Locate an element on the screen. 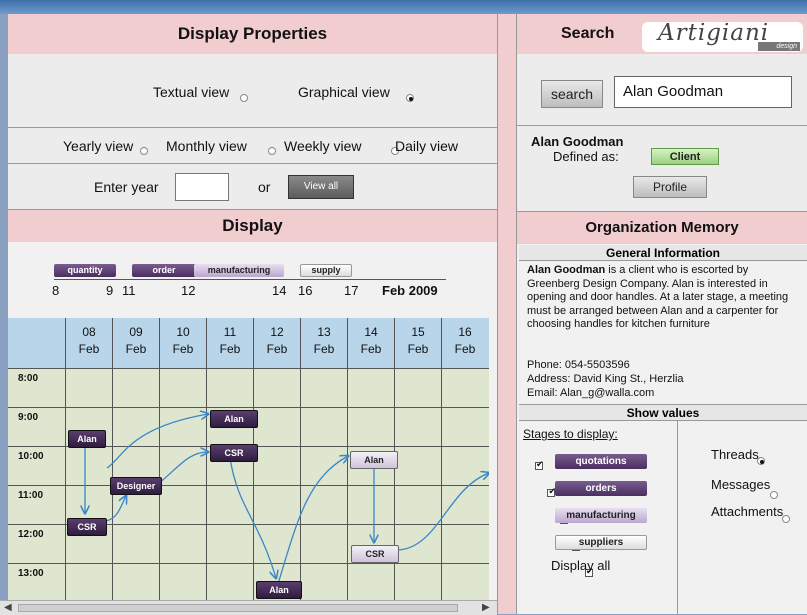 Image resolution: width=807 pixels, height=615 pixels. yearly-view-radio is located at coordinates (144, 150).